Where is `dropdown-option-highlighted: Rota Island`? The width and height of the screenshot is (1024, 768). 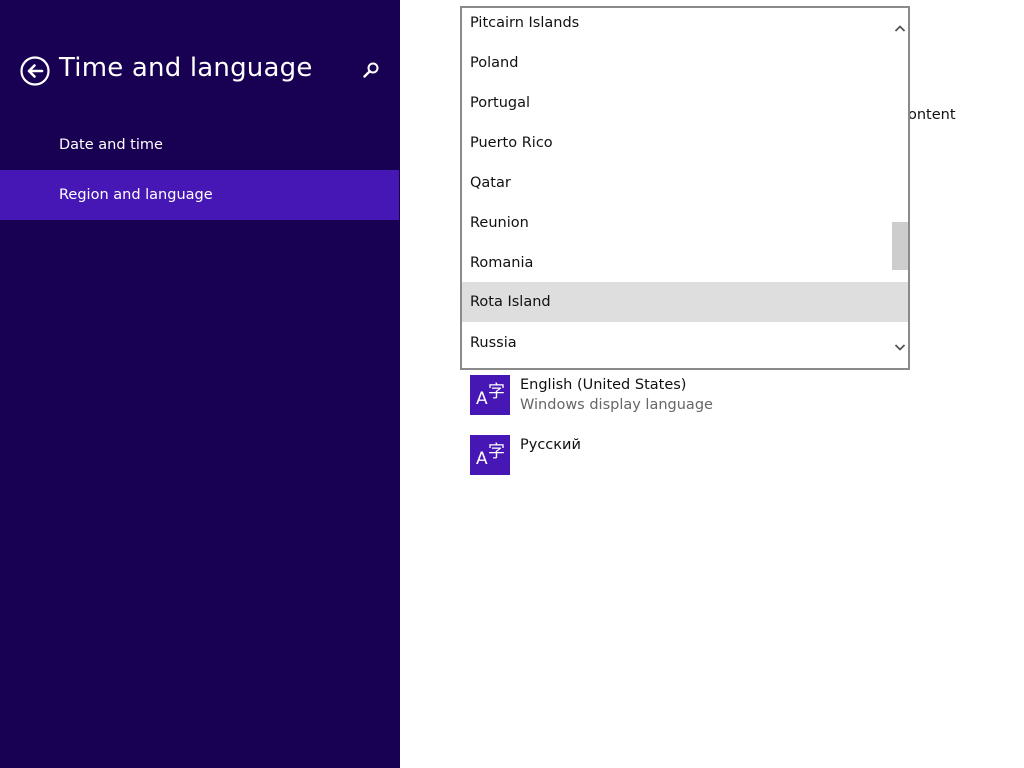
dropdown-option-highlighted: Rota Island is located at coordinates (685, 302).